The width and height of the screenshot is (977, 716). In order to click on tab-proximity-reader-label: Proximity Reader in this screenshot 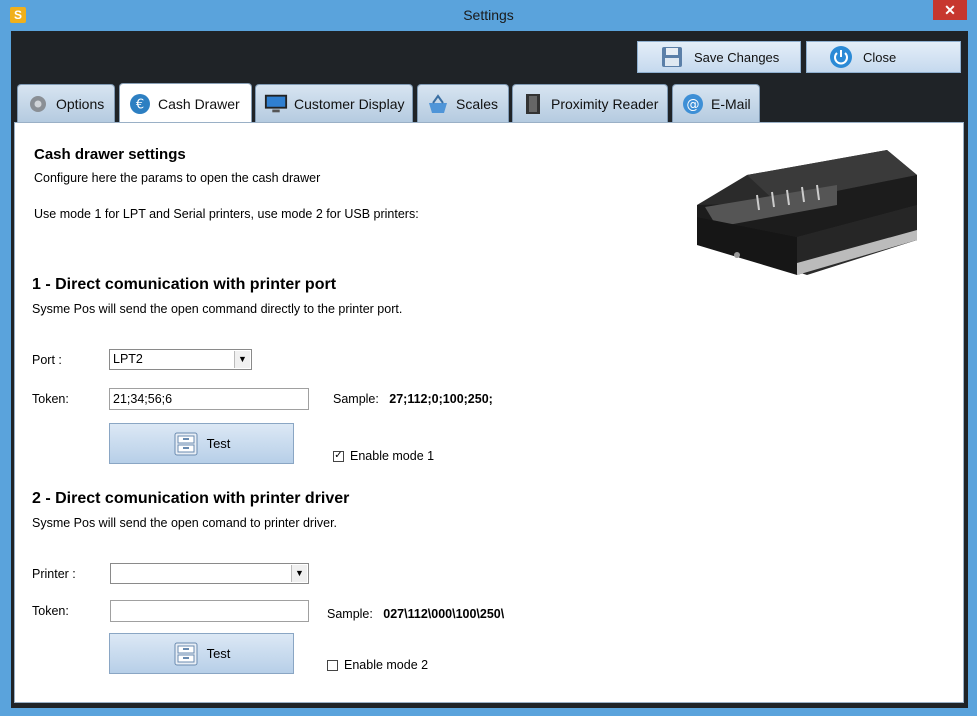, I will do `click(605, 103)`.